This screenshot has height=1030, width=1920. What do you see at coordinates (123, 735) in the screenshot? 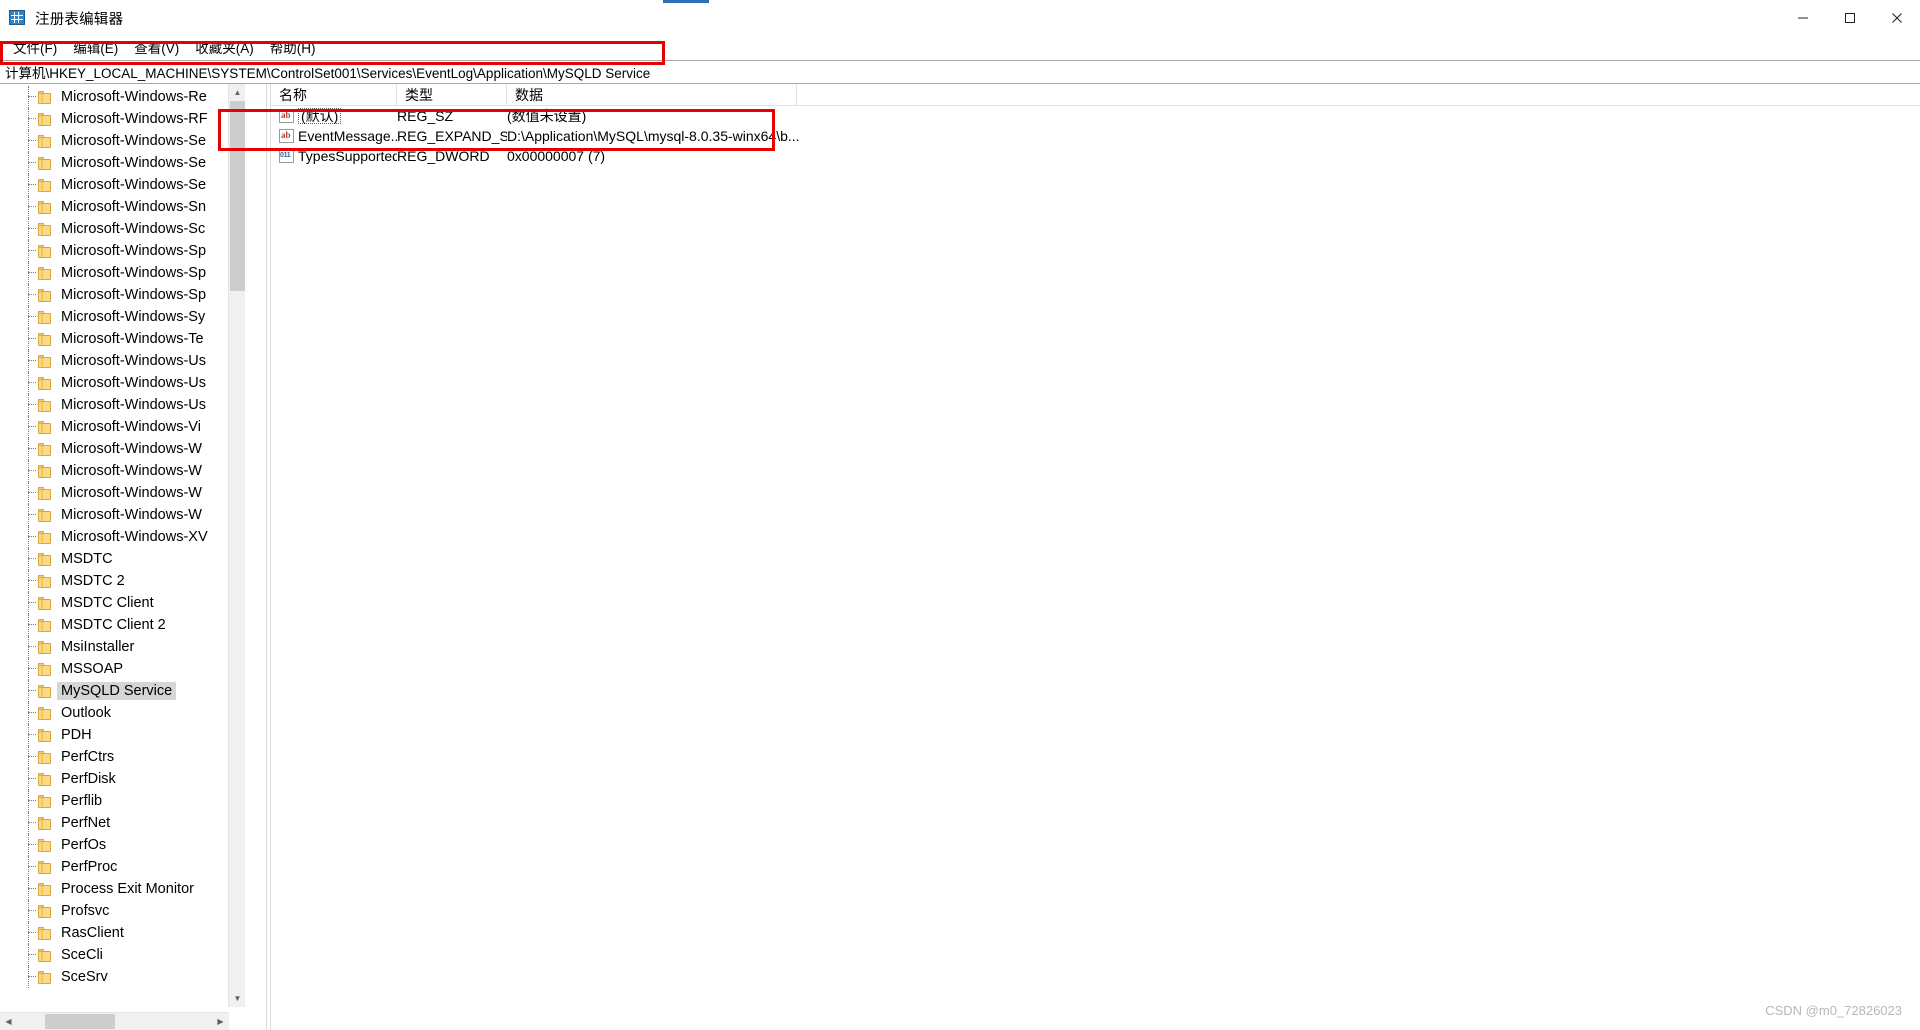
I see `tree-item: PDH` at bounding box center [123, 735].